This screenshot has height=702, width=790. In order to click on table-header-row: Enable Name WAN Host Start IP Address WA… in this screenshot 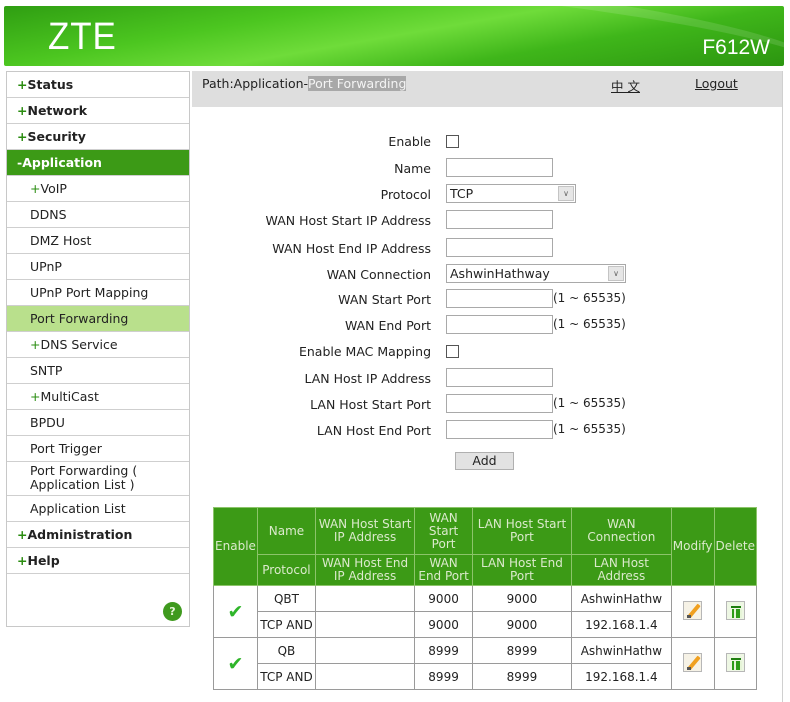, I will do `click(485, 546)`.